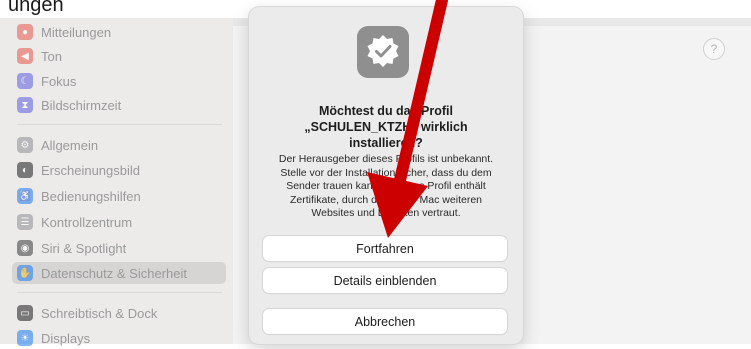 The height and width of the screenshot is (349, 751). What do you see at coordinates (386, 213) in the screenshot?
I see `dialog-message-line: Websites und Diensten vertraut.` at bounding box center [386, 213].